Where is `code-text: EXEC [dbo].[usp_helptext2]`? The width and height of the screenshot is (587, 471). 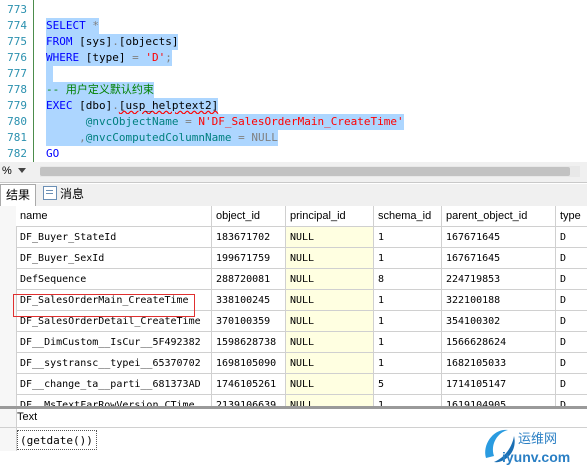 code-text: EXEC [dbo].[usp_helptext2] is located at coordinates (132, 106).